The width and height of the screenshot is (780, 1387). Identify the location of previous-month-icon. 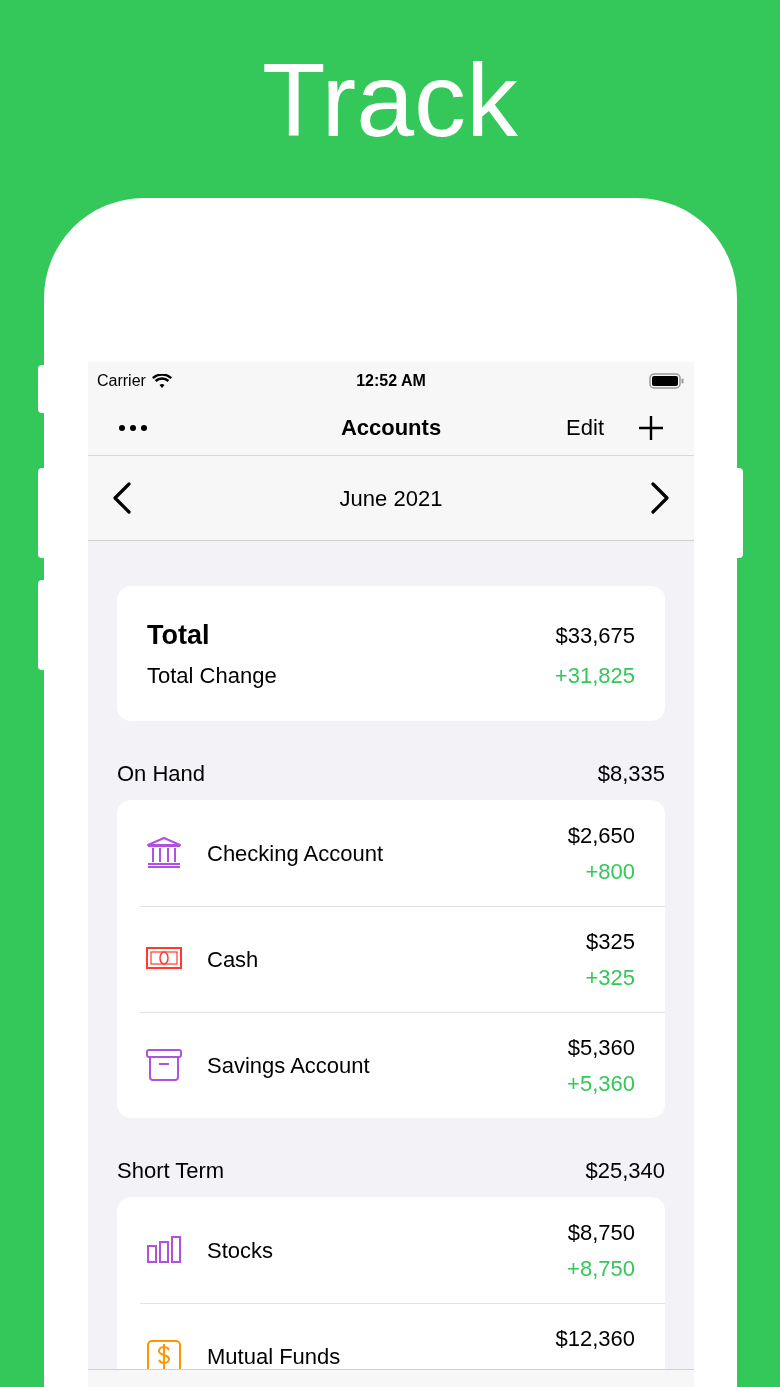
(122, 498).